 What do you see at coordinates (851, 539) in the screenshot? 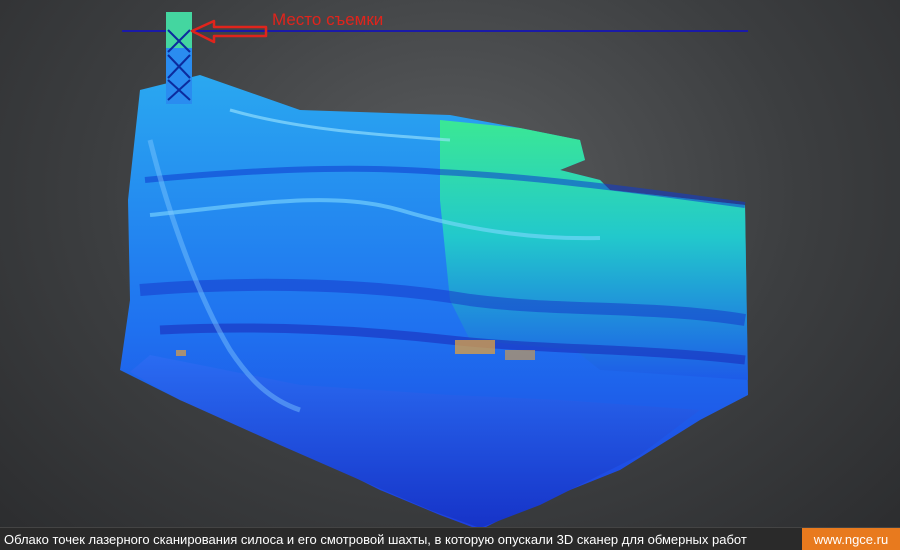
I see `site-link: www.ngce.ru` at bounding box center [851, 539].